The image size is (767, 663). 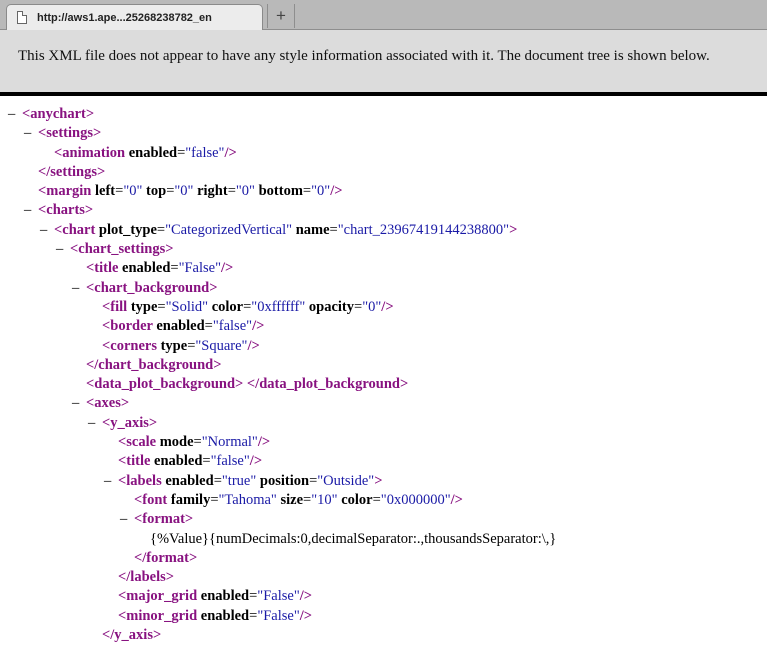 What do you see at coordinates (327, 384) in the screenshot?
I see `xml-tag: </data_plot_background>` at bounding box center [327, 384].